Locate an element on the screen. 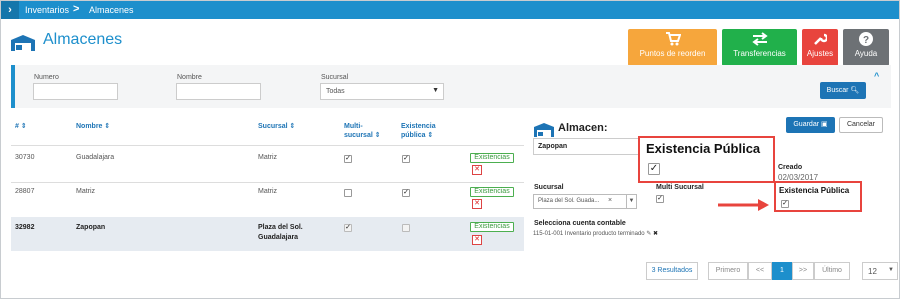 The image size is (900, 299). cell-sucursal-line2: Guadalajara is located at coordinates (278, 237).